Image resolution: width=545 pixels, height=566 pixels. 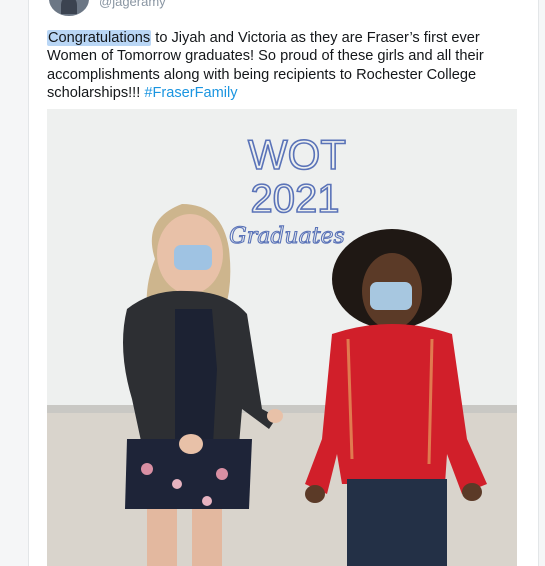 What do you see at coordinates (69, 8) in the screenshot?
I see `avatar` at bounding box center [69, 8].